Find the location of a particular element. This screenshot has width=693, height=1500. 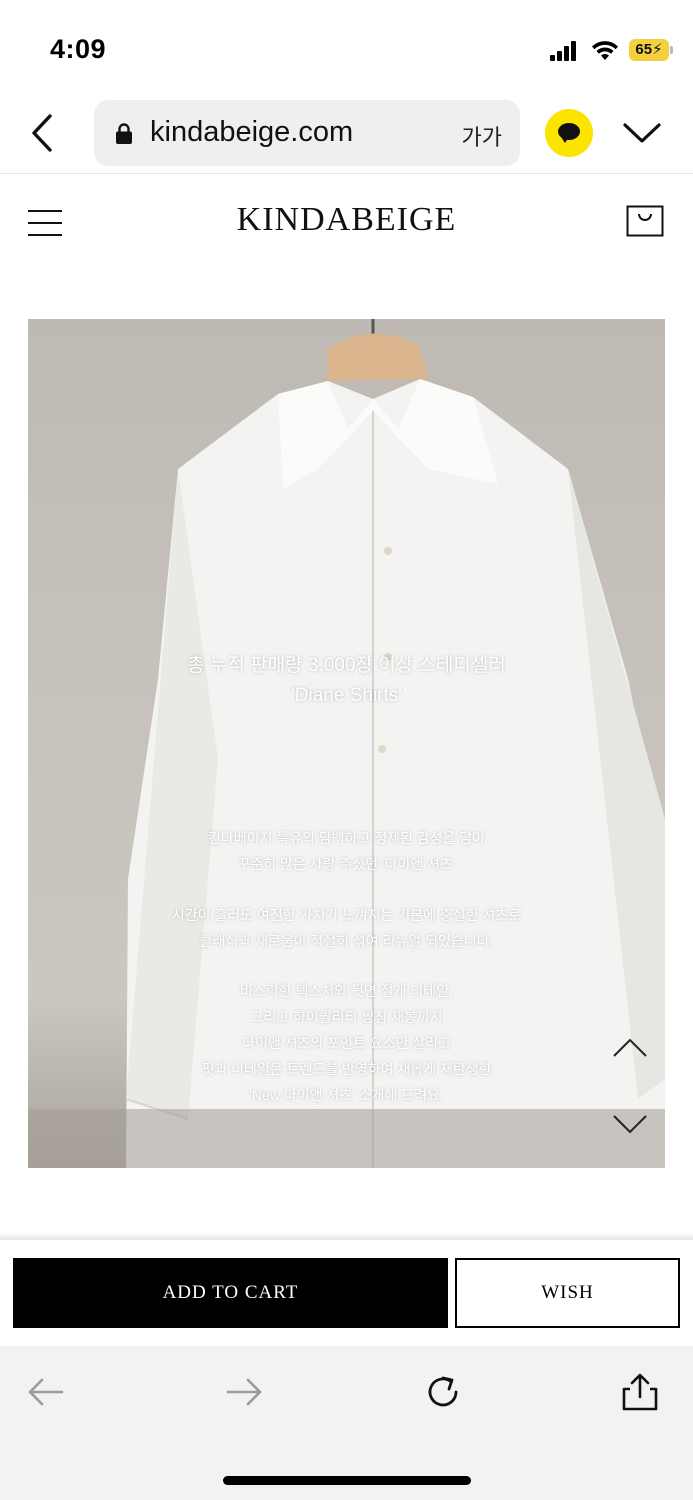

description-line: 클래식과 새로움이 적절히 섞여 리뉴얼 되었습니다. is located at coordinates (346, 941).